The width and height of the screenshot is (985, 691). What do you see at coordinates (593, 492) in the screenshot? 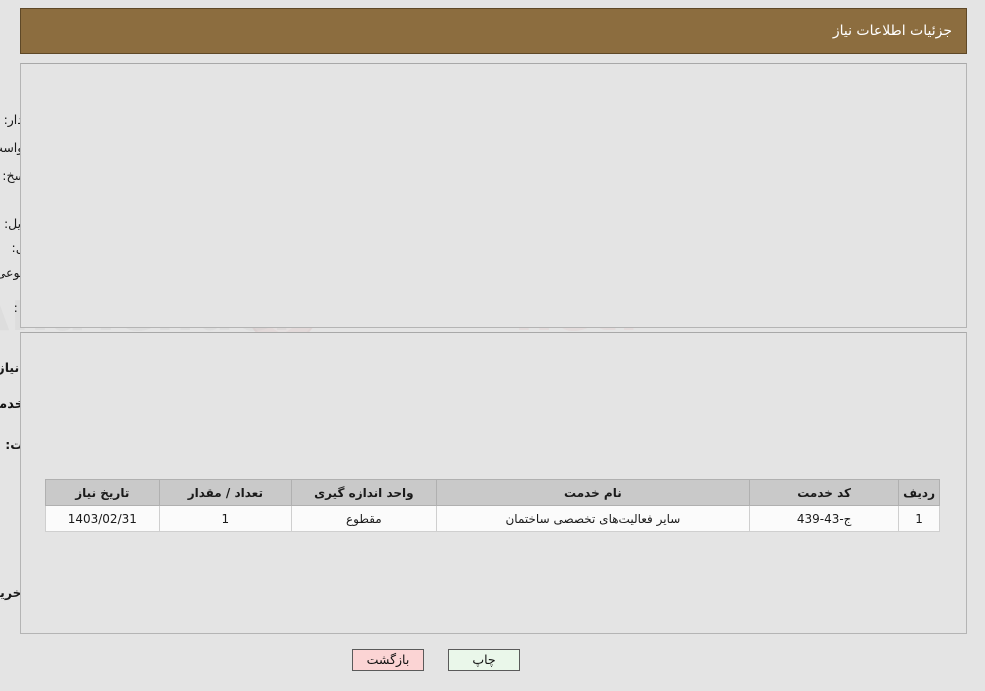
I see `col-header-name: نام خدمت` at bounding box center [593, 492].